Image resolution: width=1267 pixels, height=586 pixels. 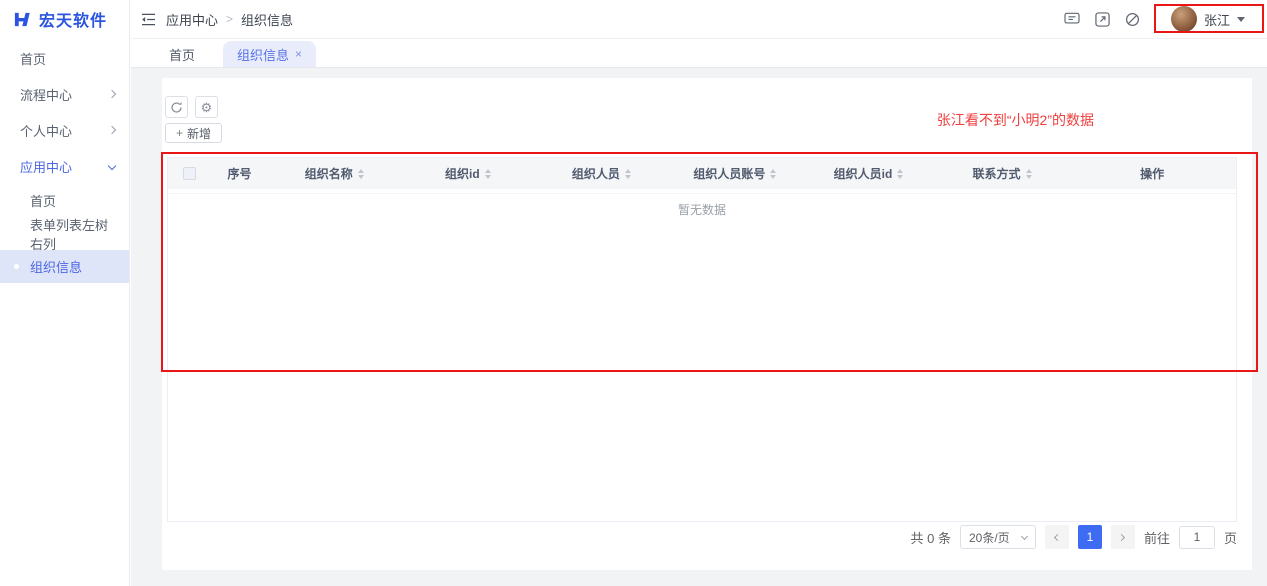 I want to click on settings-button: ⚙, so click(x=206, y=107).